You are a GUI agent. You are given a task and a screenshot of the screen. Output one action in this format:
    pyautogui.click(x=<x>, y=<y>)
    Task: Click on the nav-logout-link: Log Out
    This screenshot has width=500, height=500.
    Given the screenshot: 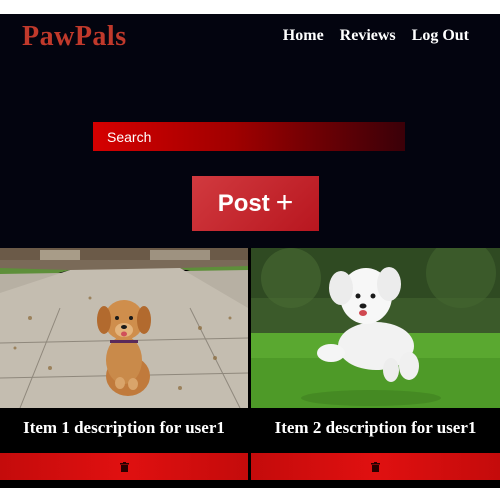 What is the action you would take?
    pyautogui.click(x=440, y=36)
    